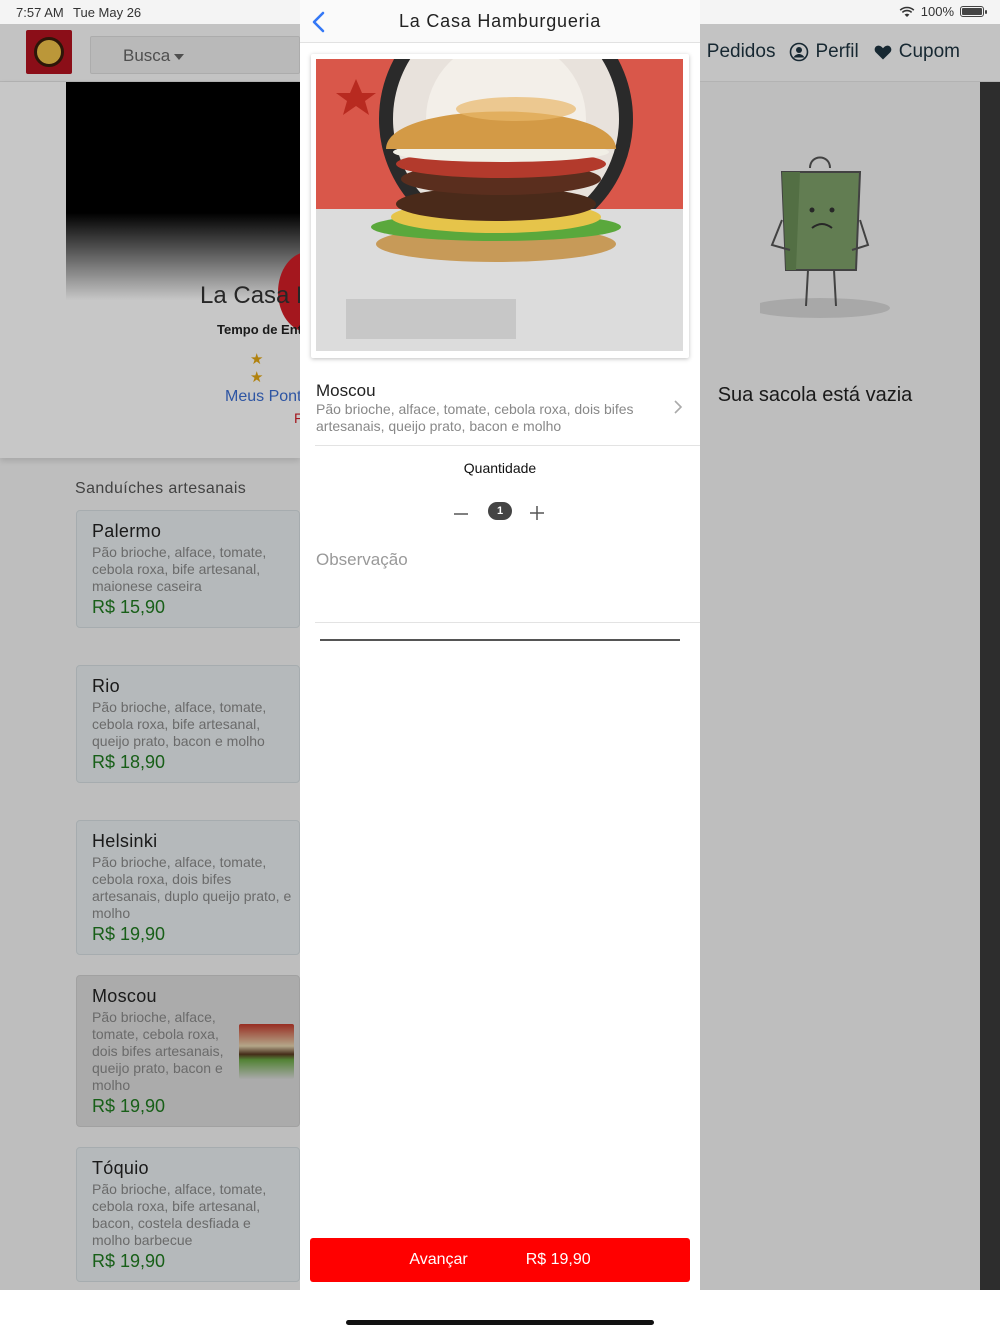  What do you see at coordinates (438, 1259) in the screenshot?
I see `advance-button-label: Avançar` at bounding box center [438, 1259].